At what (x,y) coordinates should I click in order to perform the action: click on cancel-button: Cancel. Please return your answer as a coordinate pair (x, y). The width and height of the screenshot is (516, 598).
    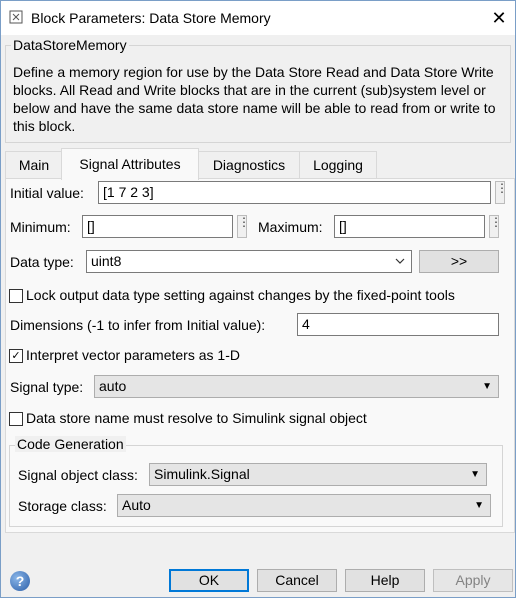
    Looking at the image, I should click on (297, 580).